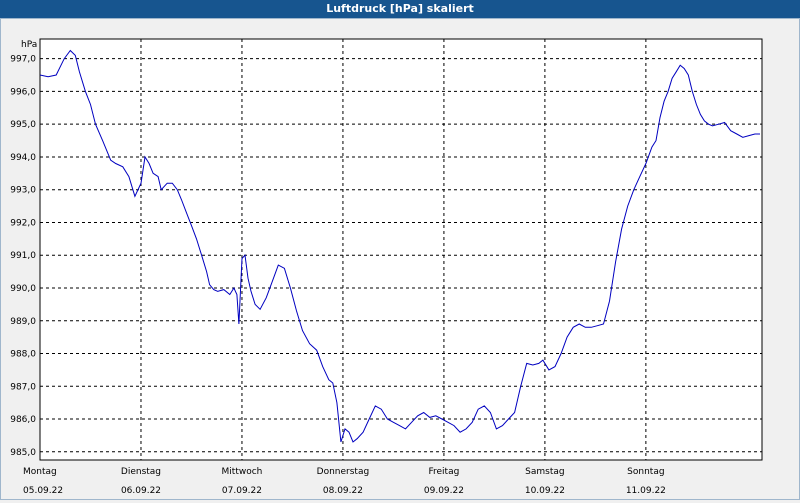  I want to click on y-tick-label: 994,0, so click(23, 158).